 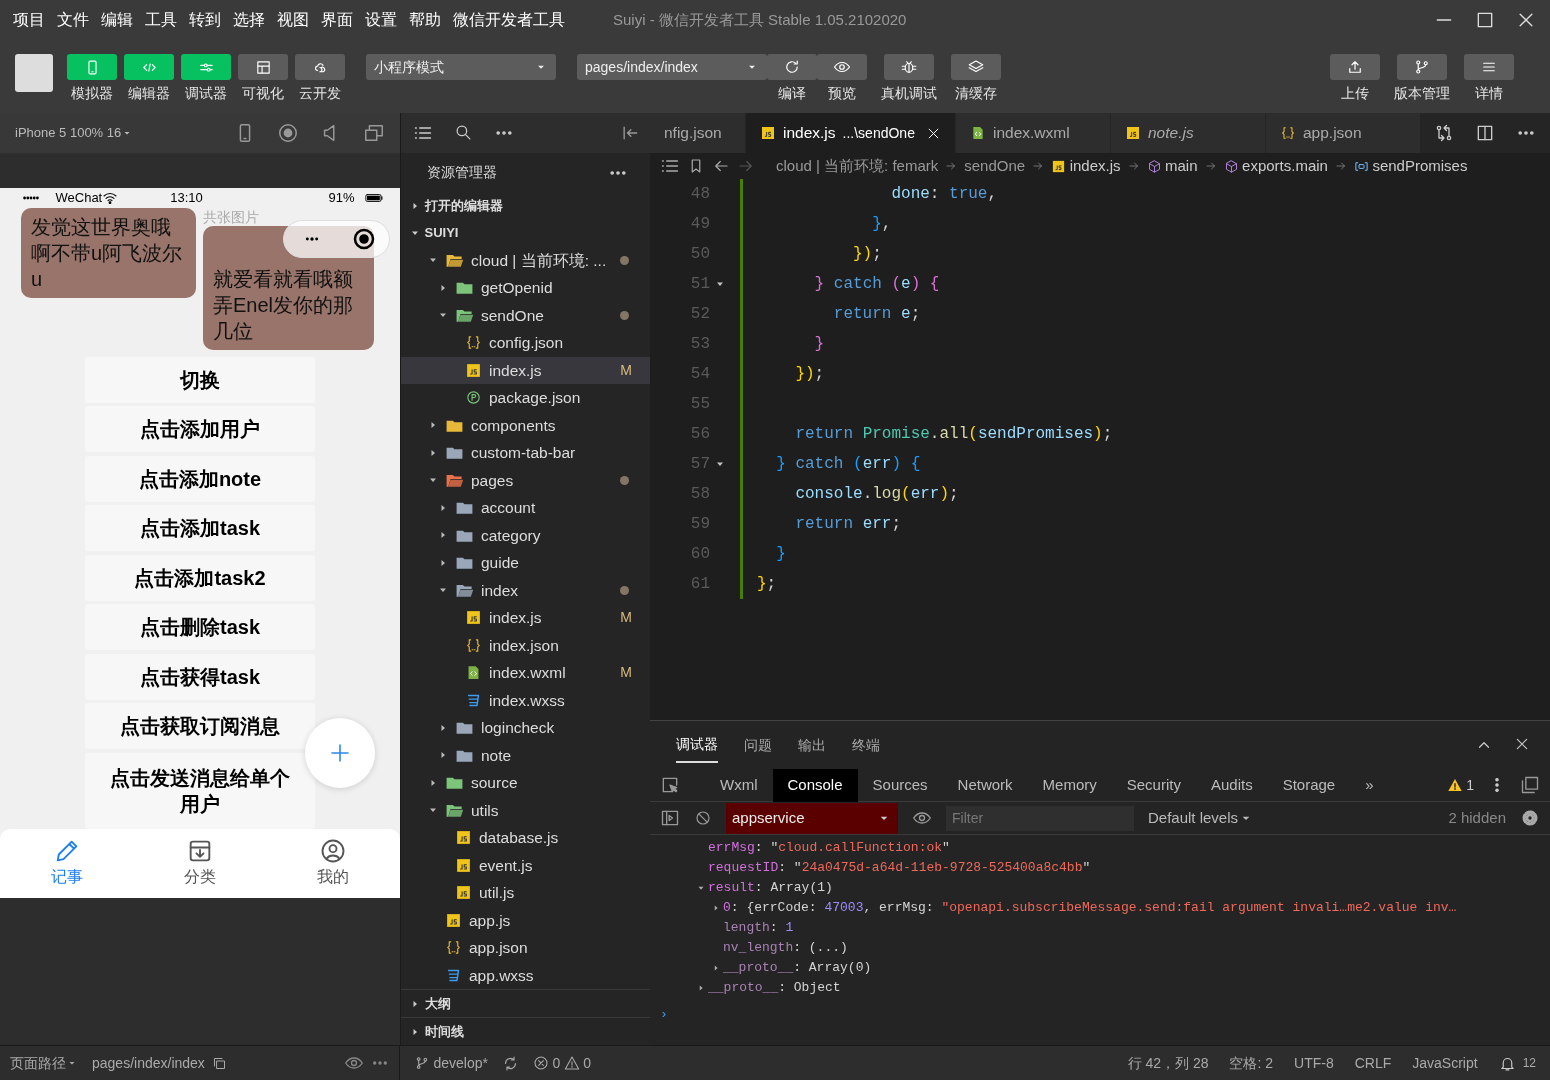 What do you see at coordinates (1530, 785) in the screenshot?
I see `dock-icon` at bounding box center [1530, 785].